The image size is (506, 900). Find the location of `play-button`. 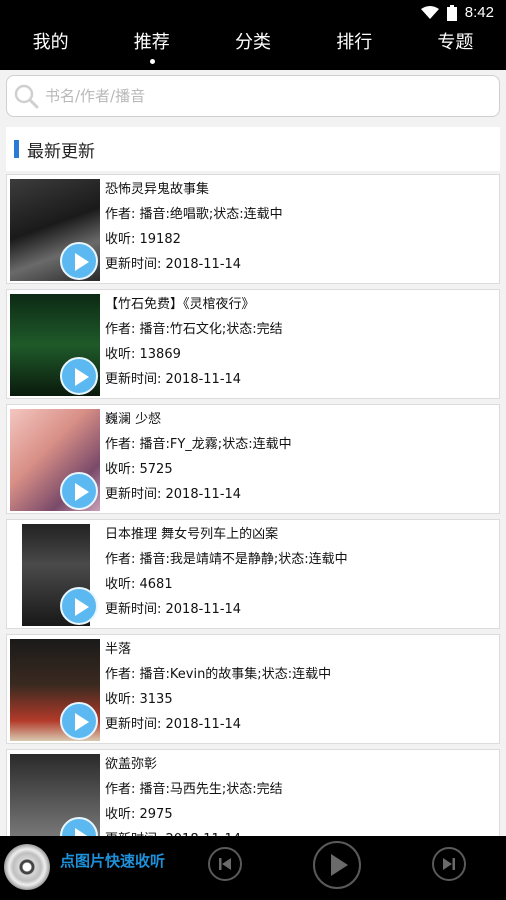

play-button is located at coordinates (337, 865).